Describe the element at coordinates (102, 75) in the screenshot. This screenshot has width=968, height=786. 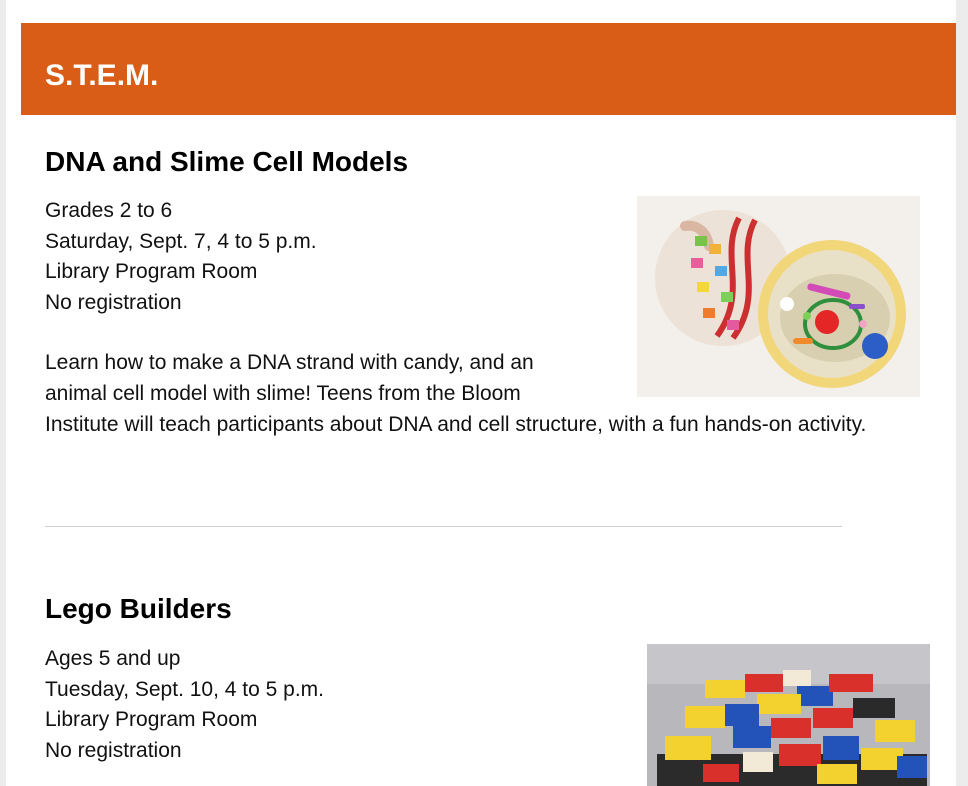
I see `section-title: S.T.E.M.` at that location.